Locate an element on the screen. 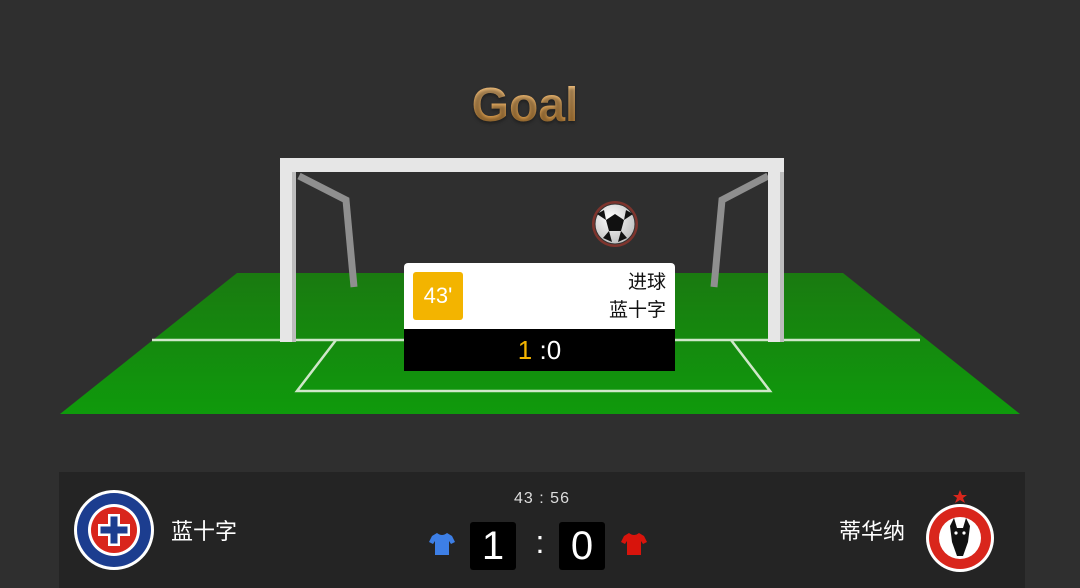 The image size is (1080, 588). event-team-label: 蓝十字 is located at coordinates (637, 310).